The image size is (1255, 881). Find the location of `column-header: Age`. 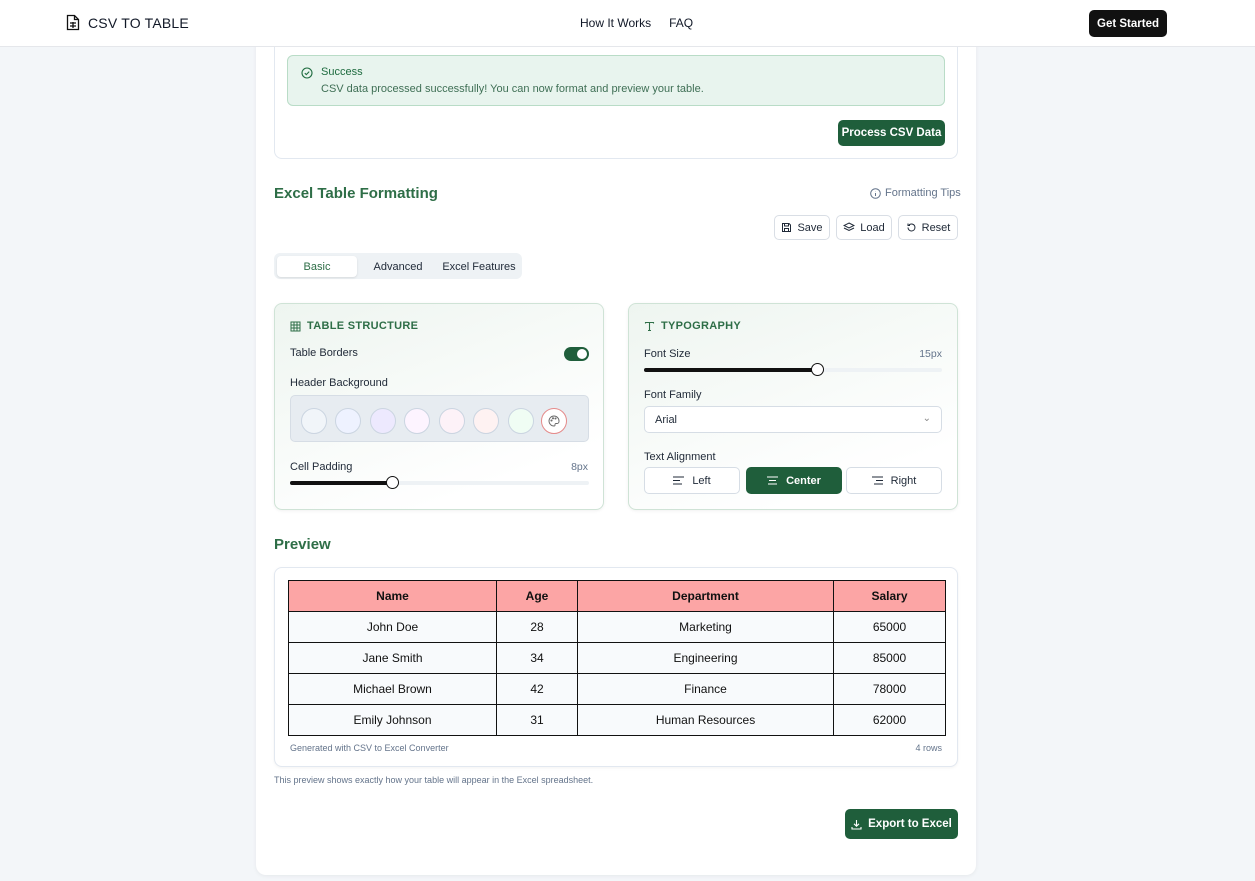

column-header: Age is located at coordinates (537, 596).